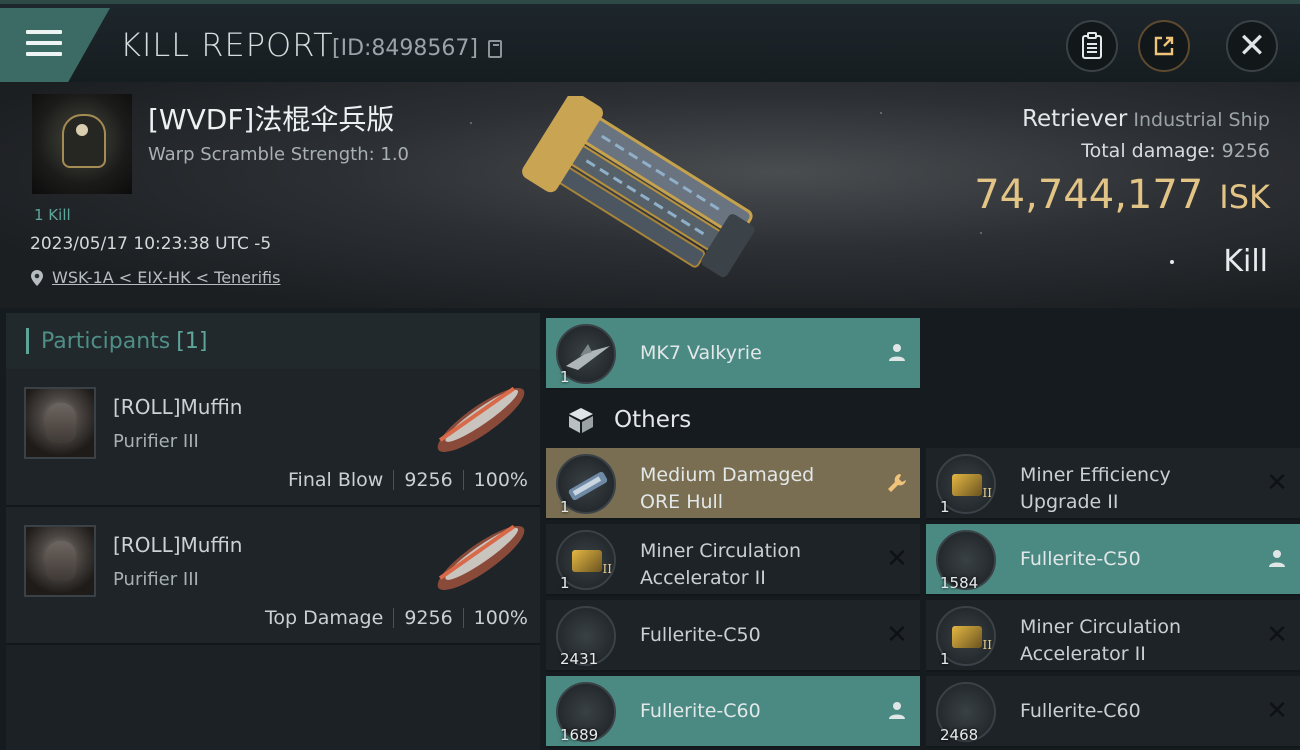 The image size is (1300, 750). What do you see at coordinates (336, 480) in the screenshot?
I see `participant-role: Final Blow` at bounding box center [336, 480].